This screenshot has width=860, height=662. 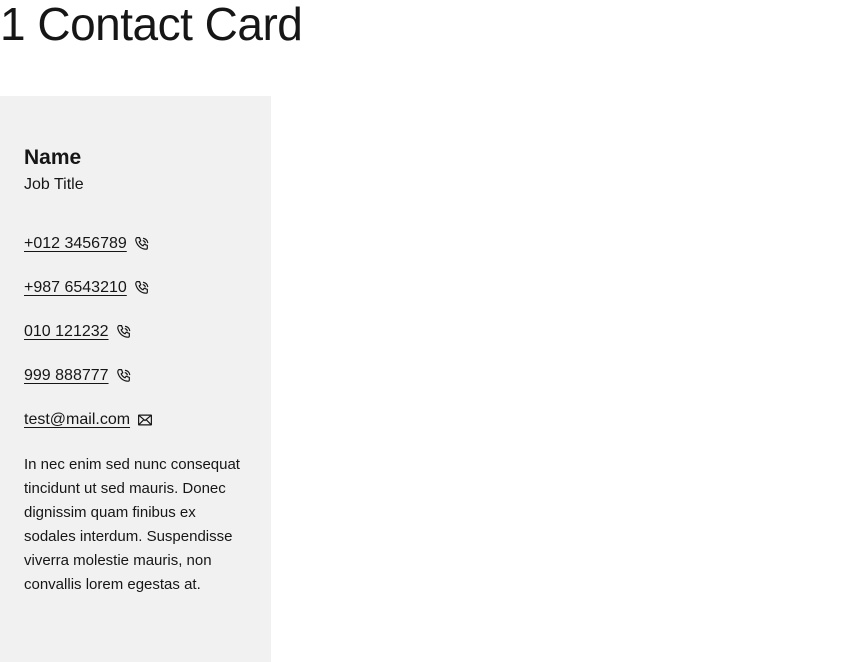 What do you see at coordinates (75, 288) in the screenshot?
I see `phone-link: +987 6543210` at bounding box center [75, 288].